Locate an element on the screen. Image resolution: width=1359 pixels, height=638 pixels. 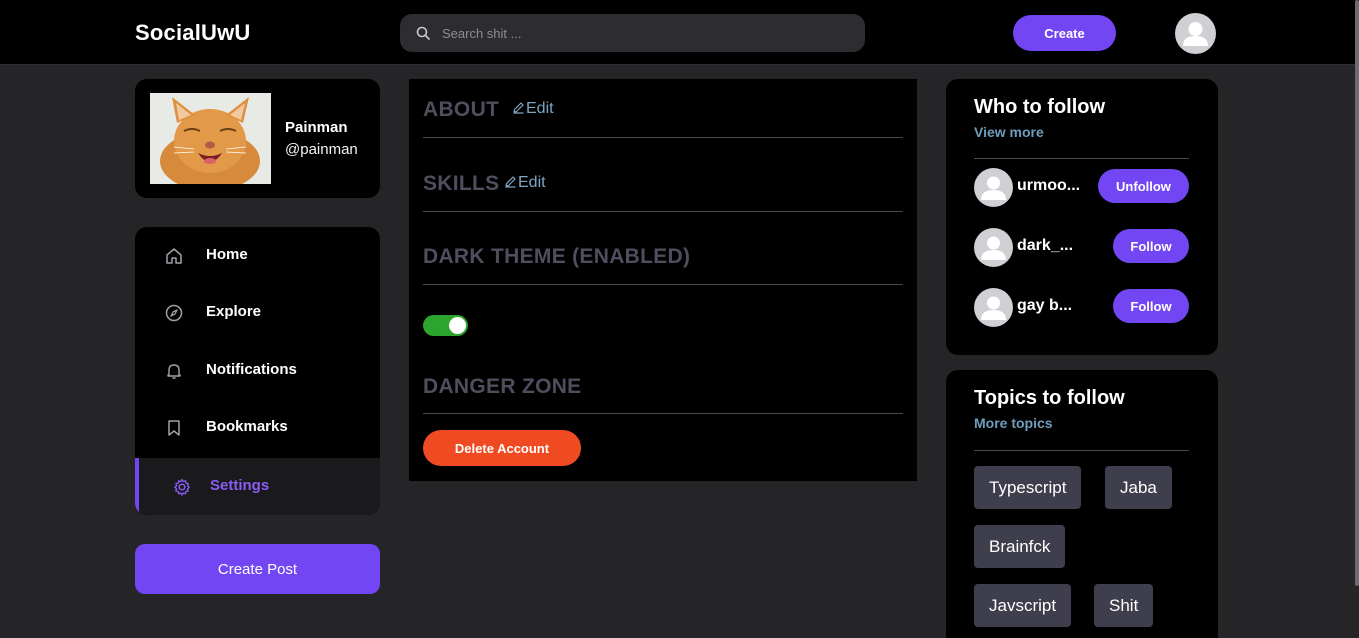
search-bar is located at coordinates (632, 33).